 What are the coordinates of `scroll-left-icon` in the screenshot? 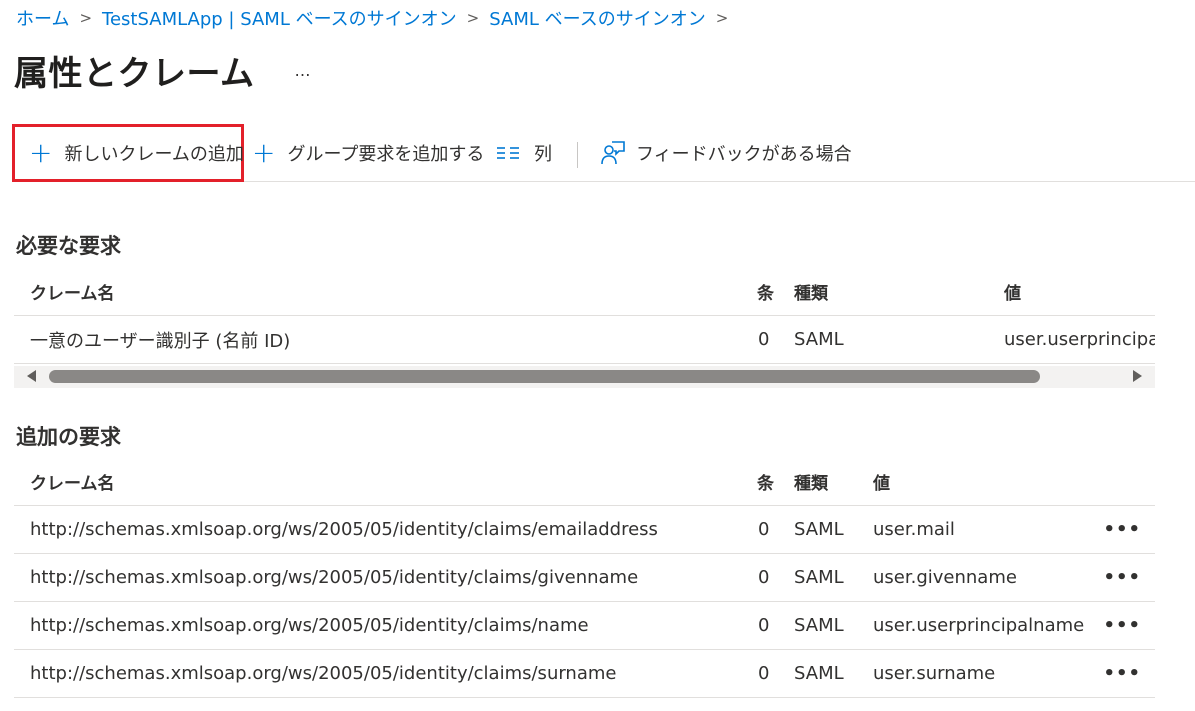 It's located at (31, 376).